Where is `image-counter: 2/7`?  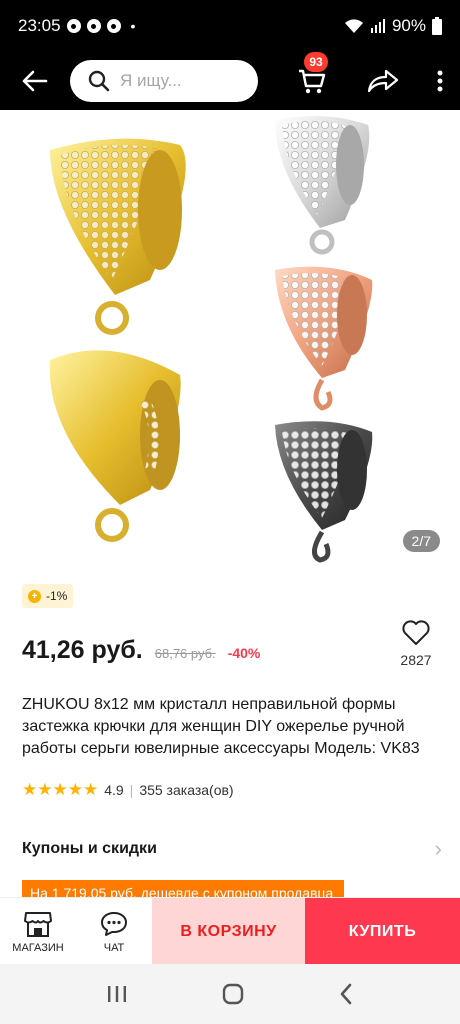 image-counter: 2/7 is located at coordinates (421, 541).